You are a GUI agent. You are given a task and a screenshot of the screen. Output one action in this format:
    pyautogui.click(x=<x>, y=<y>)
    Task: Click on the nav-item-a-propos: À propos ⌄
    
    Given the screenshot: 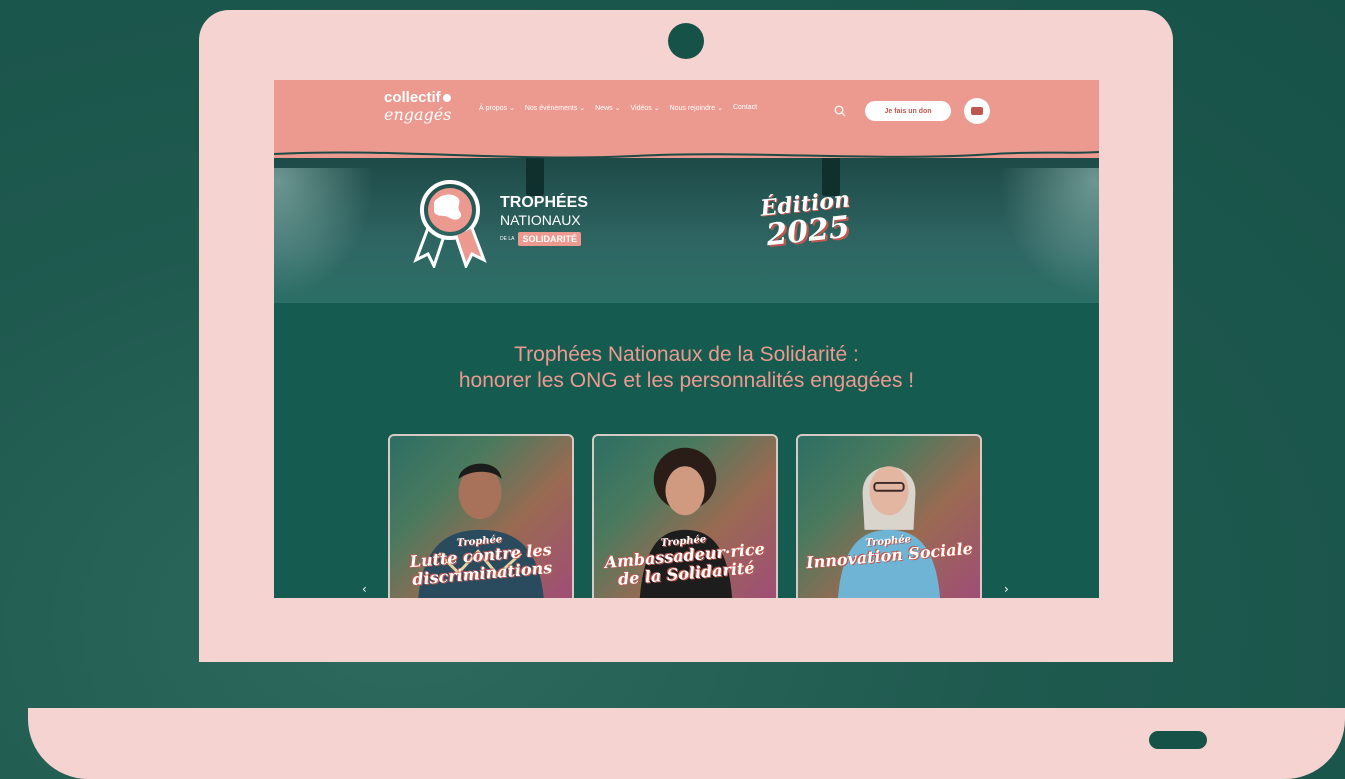 What is the action you would take?
    pyautogui.click(x=497, y=108)
    